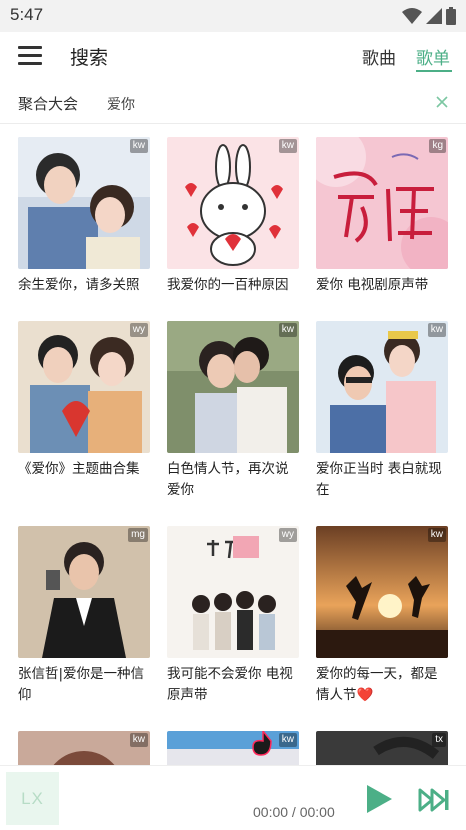 The width and height of the screenshot is (466, 830). I want to click on status-time: 5:47, so click(27, 14).